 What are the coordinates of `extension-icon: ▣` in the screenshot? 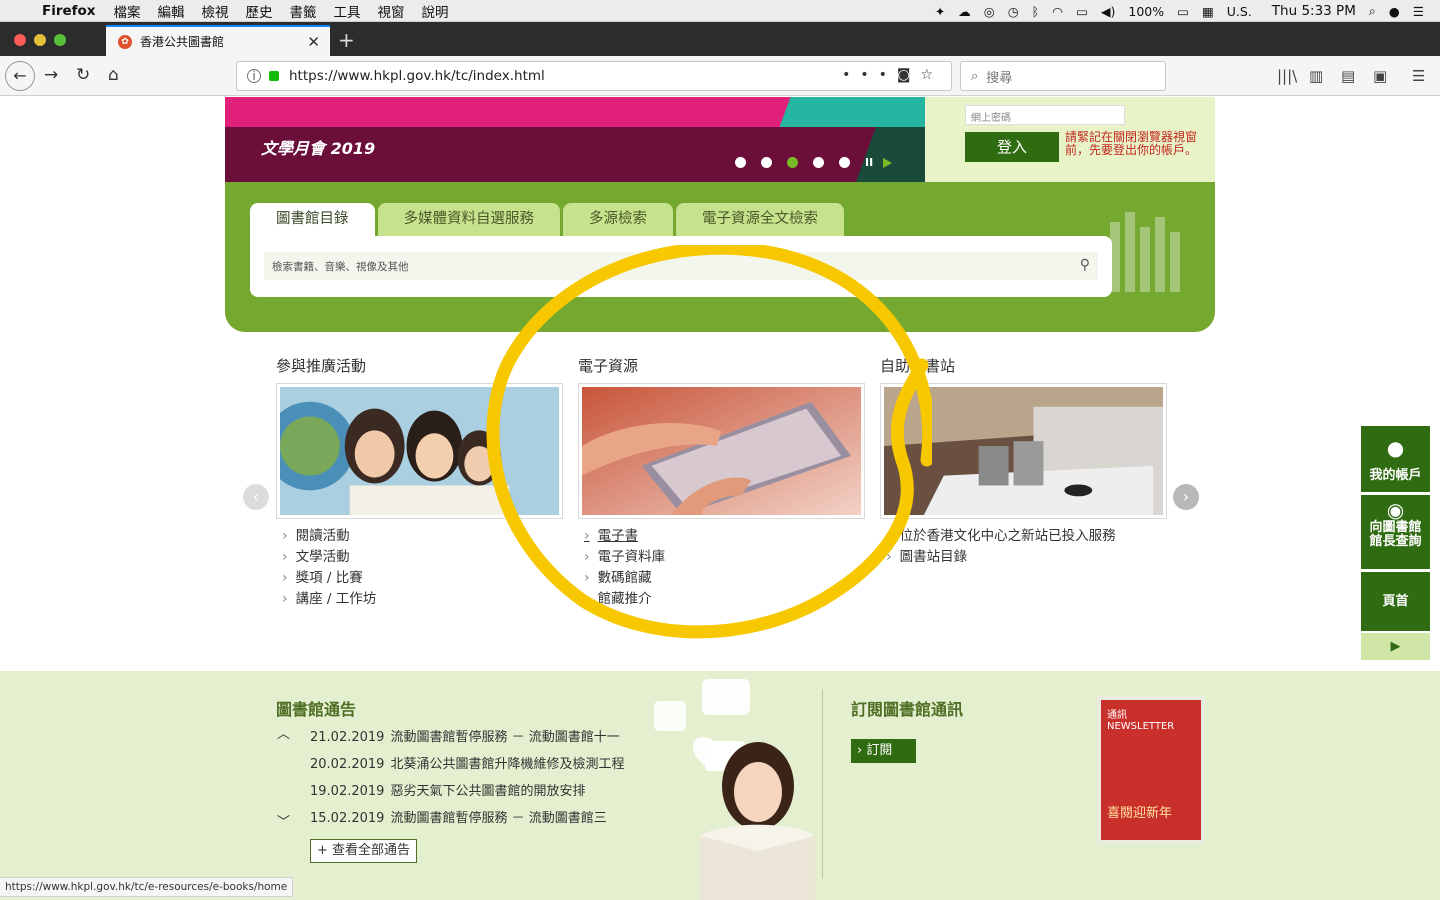 It's located at (1380, 76).